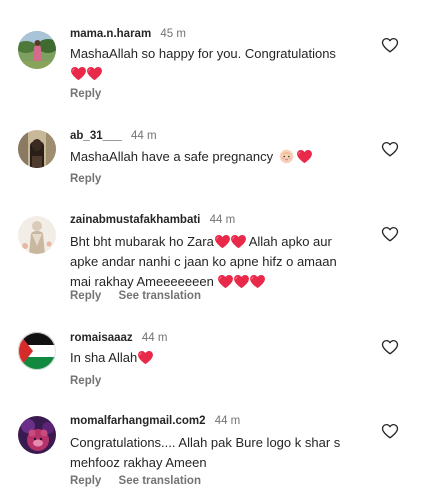  What do you see at coordinates (96, 136) in the screenshot?
I see `comment-username: ab_31___` at bounding box center [96, 136].